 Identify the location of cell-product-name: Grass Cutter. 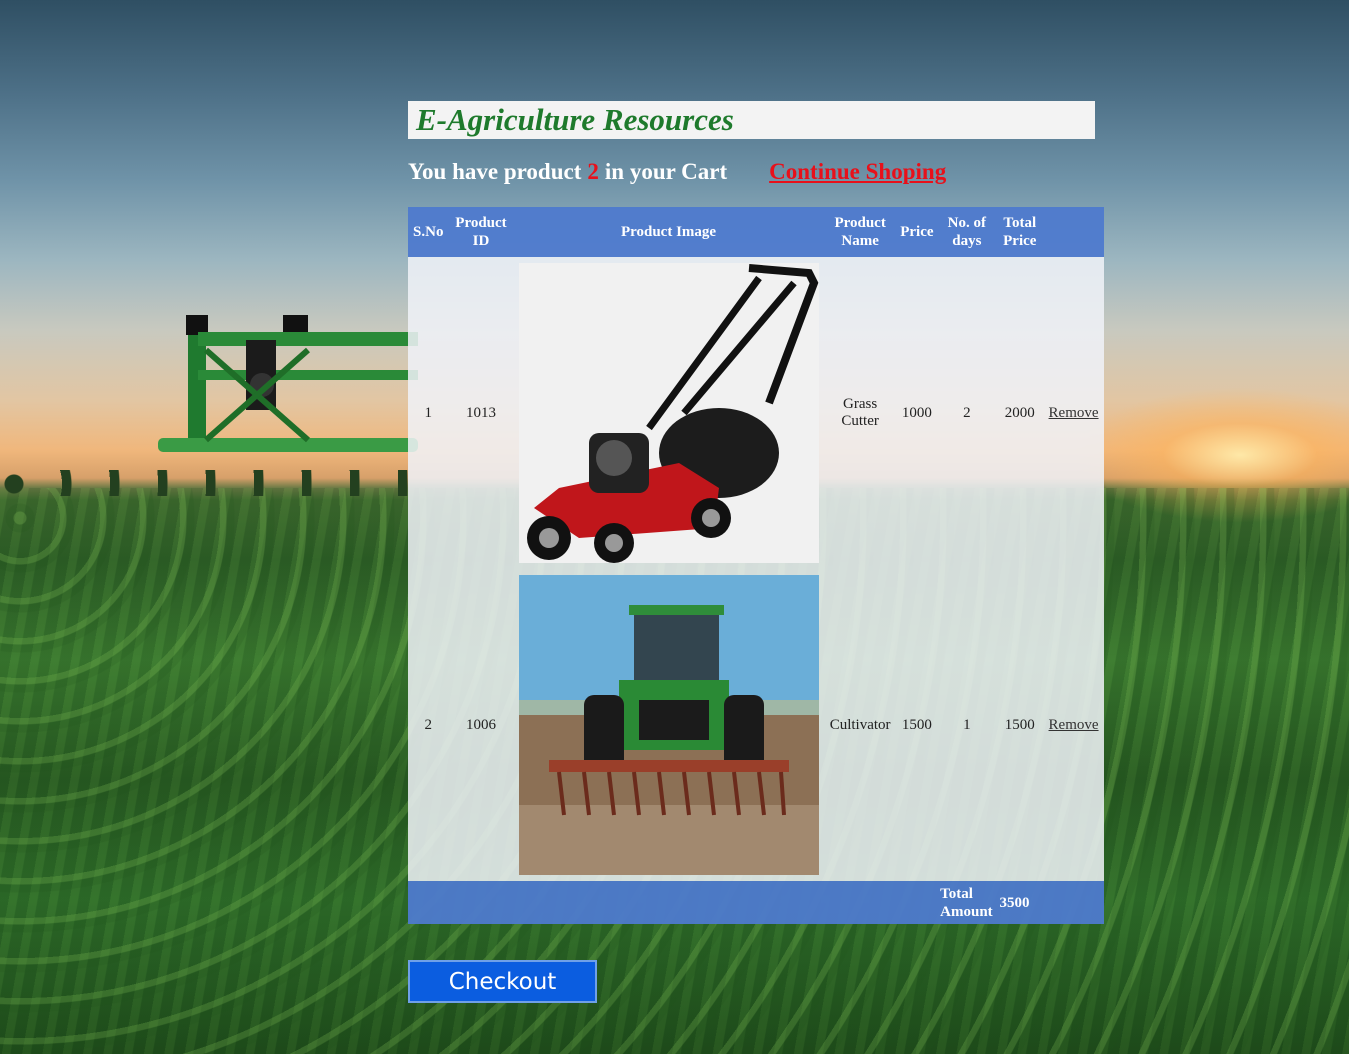
(860, 413).